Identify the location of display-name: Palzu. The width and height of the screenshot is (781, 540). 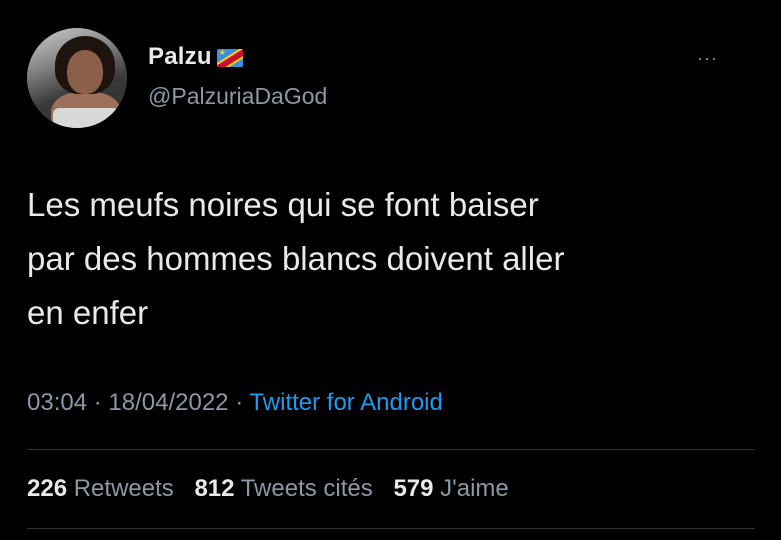
(180, 57).